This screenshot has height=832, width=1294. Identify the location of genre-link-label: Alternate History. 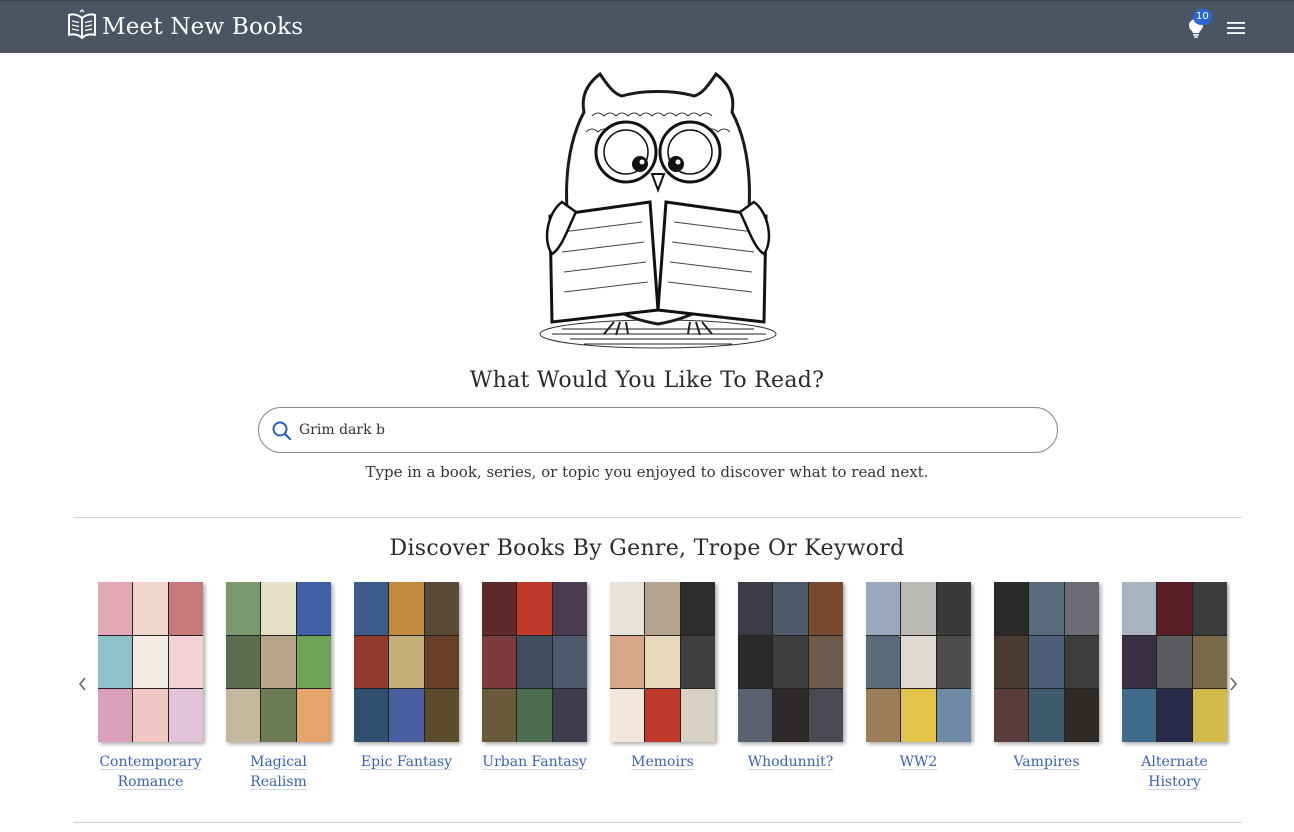
(1174, 772).